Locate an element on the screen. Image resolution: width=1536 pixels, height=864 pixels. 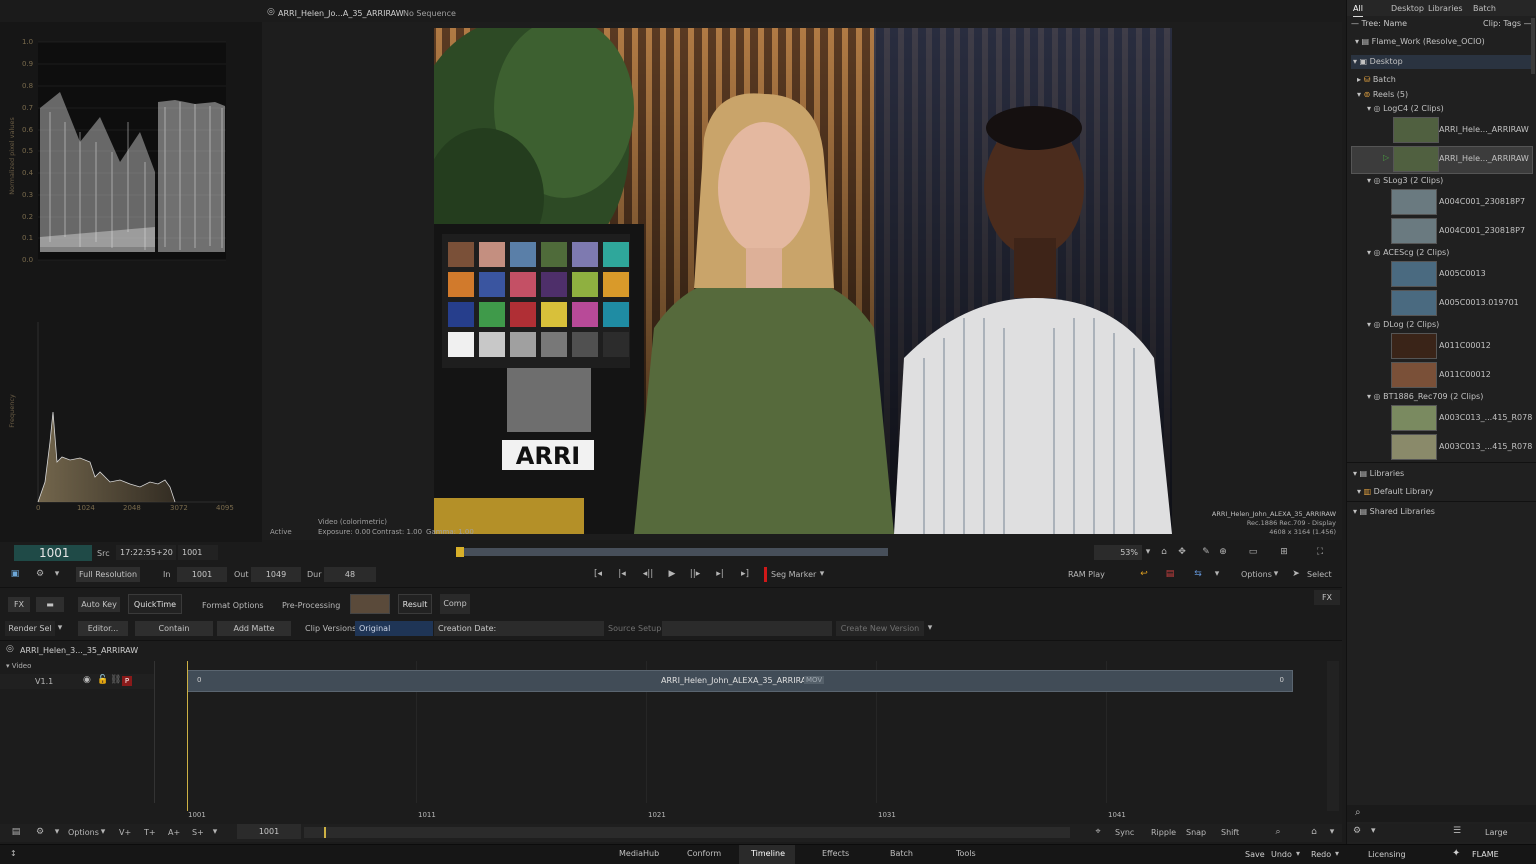
save-button: Save is located at coordinates (1255, 854).